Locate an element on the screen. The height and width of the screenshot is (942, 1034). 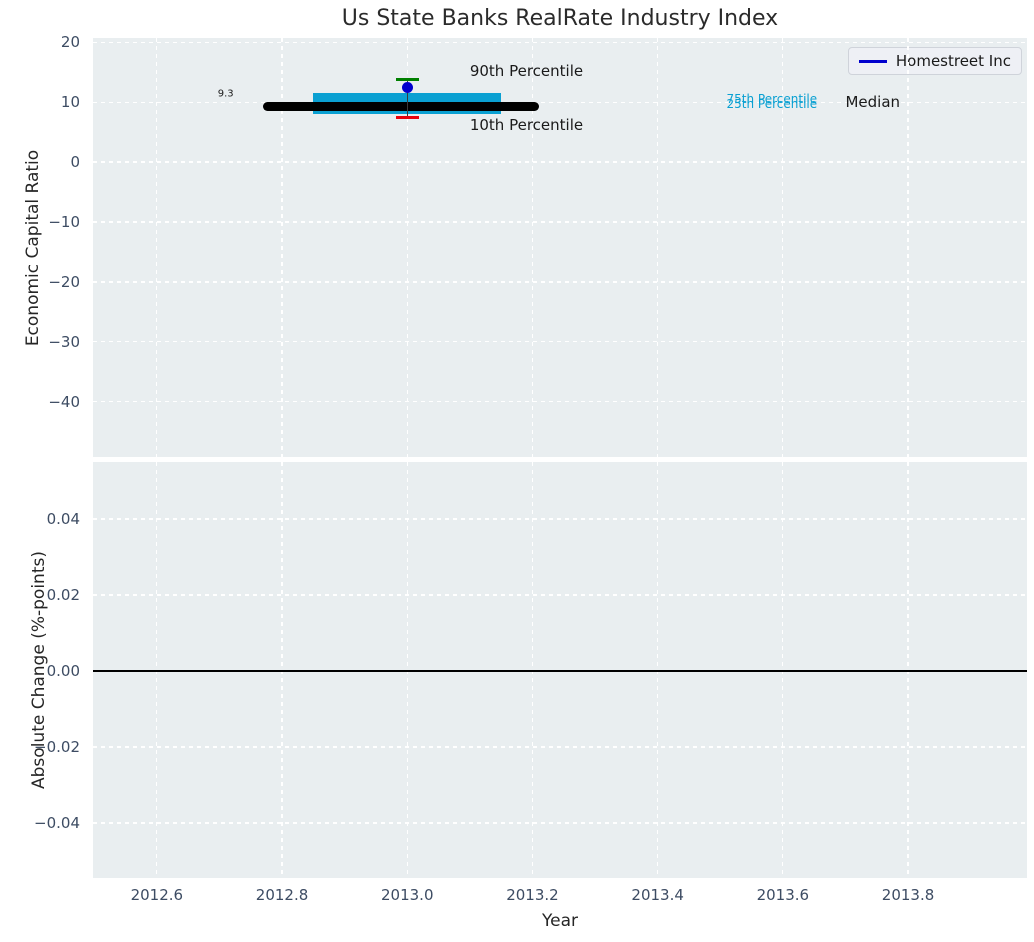
x-tick-label: 2013.6 is located at coordinates (783, 895).